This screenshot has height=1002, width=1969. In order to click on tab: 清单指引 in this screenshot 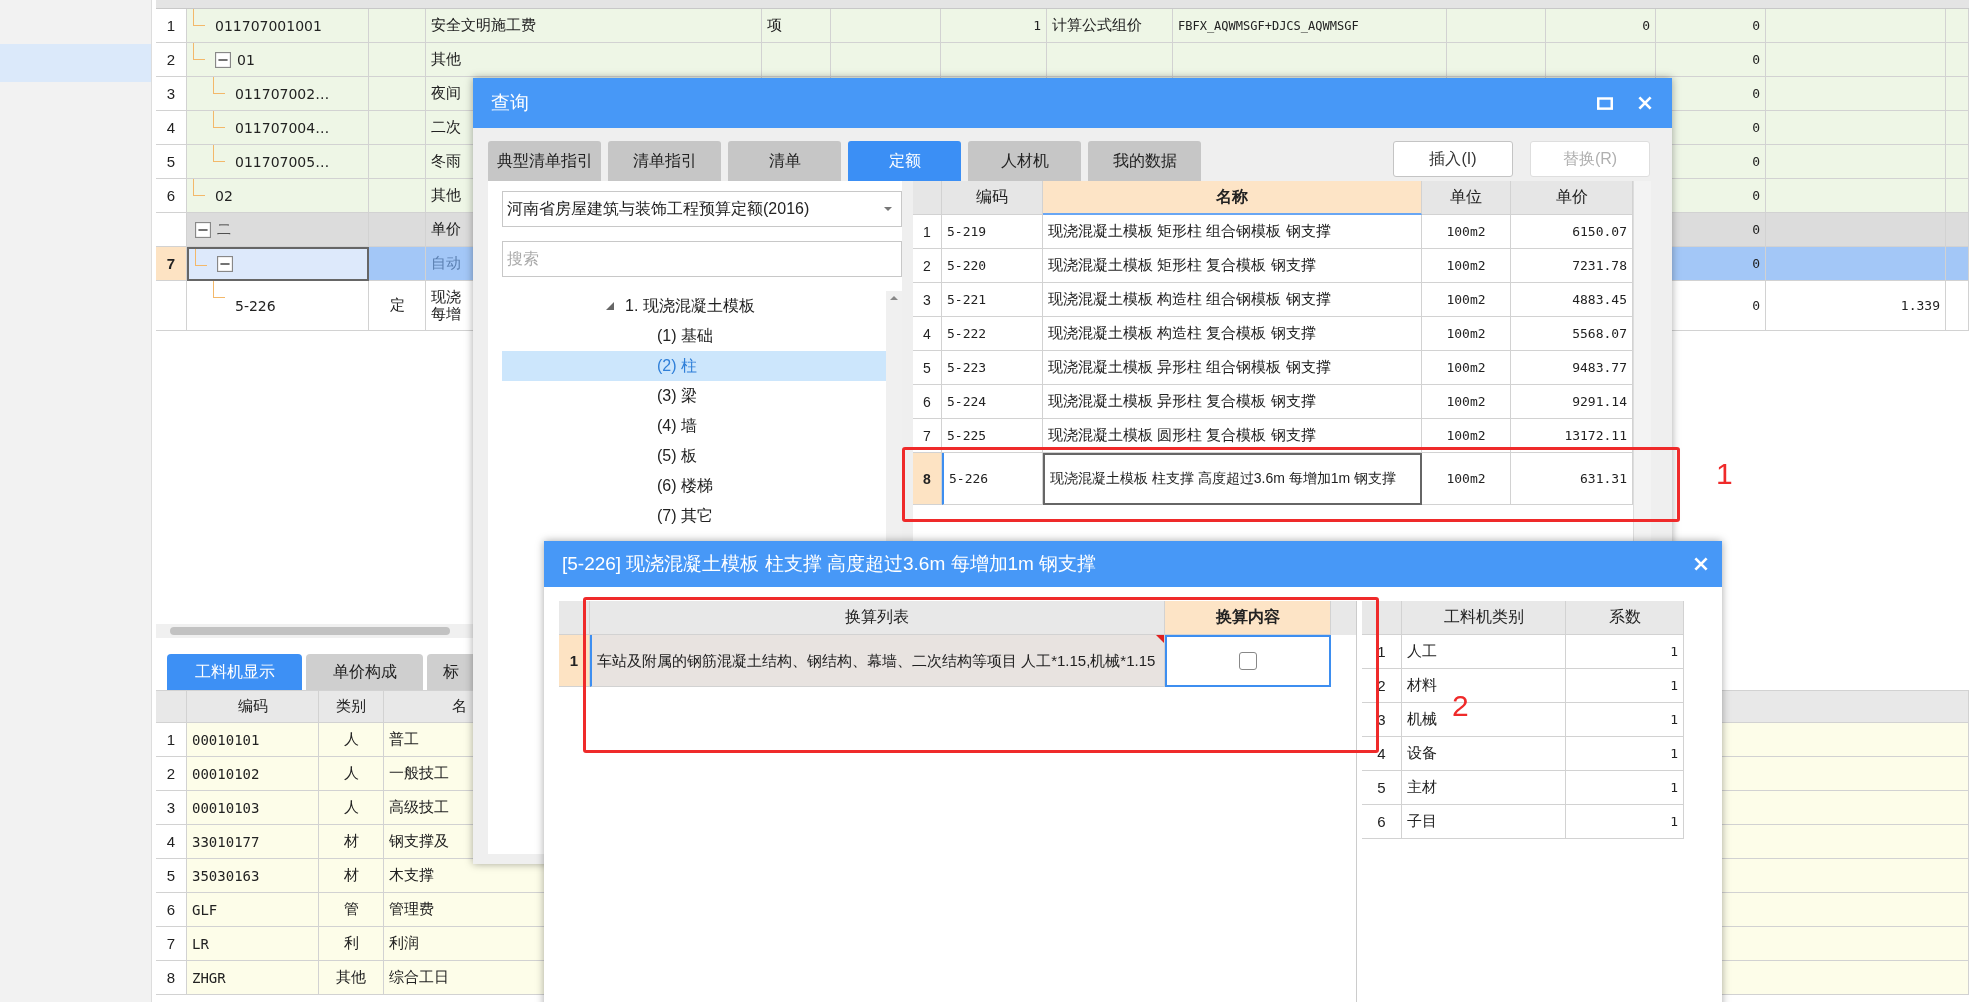, I will do `click(664, 161)`.